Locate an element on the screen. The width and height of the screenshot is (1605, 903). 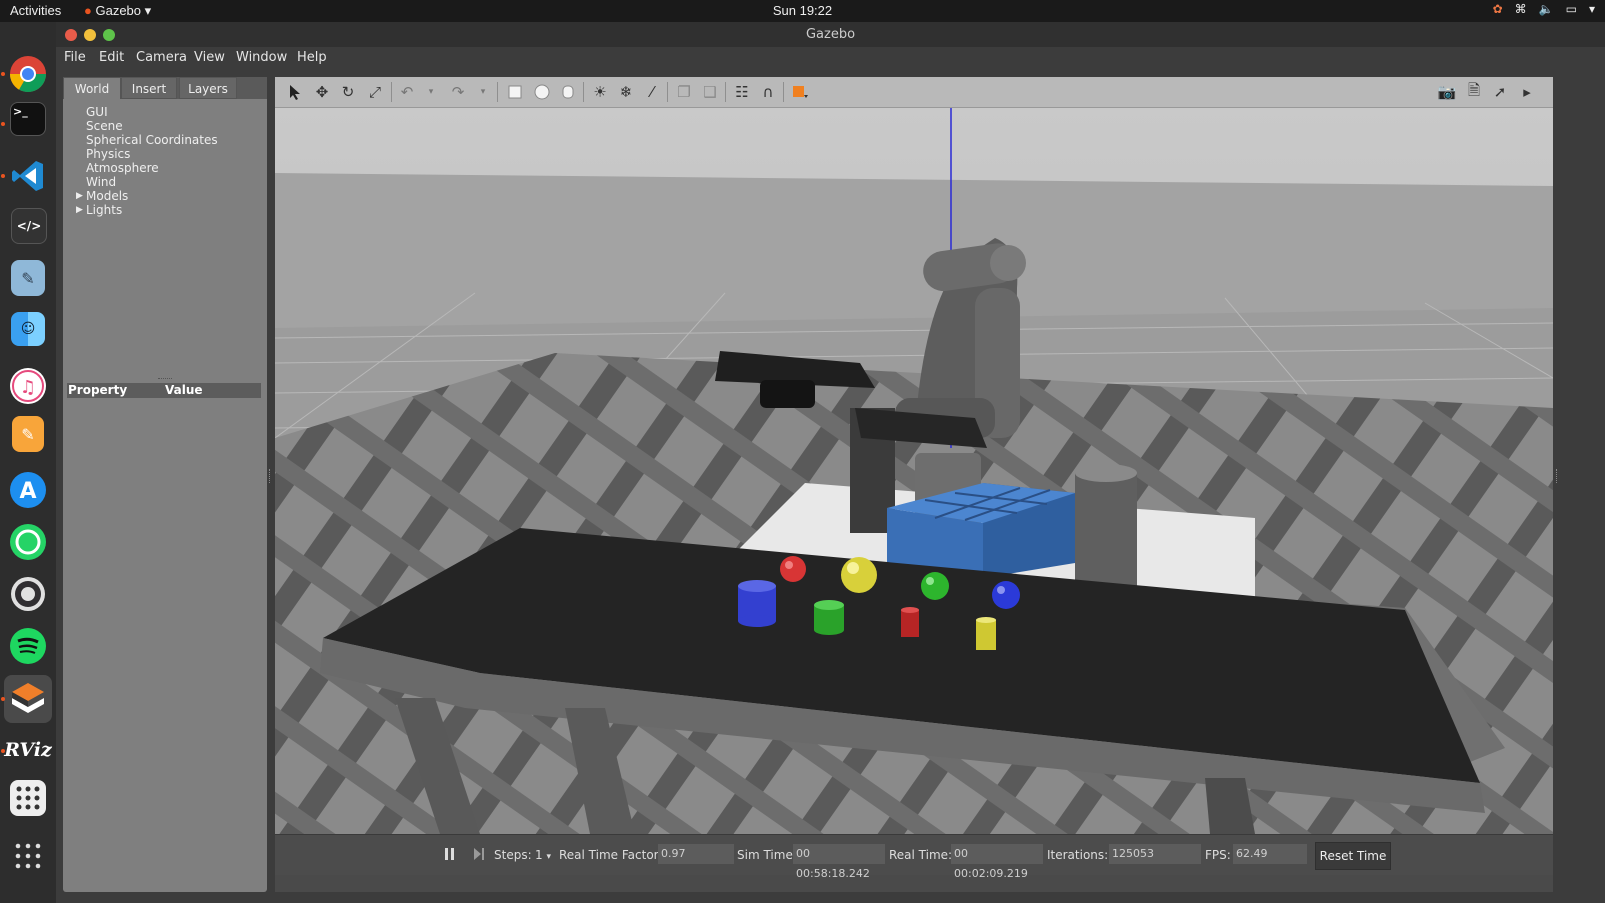
steps-value: 1 ▾ is located at coordinates (543, 855).